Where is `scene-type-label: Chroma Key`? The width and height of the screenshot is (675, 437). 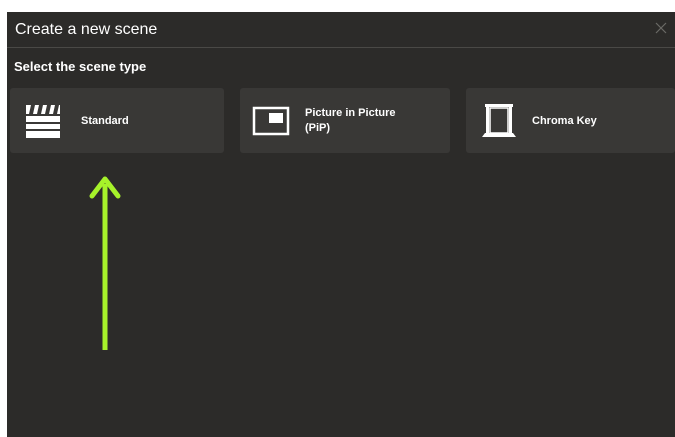
scene-type-label: Chroma Key is located at coordinates (564, 121).